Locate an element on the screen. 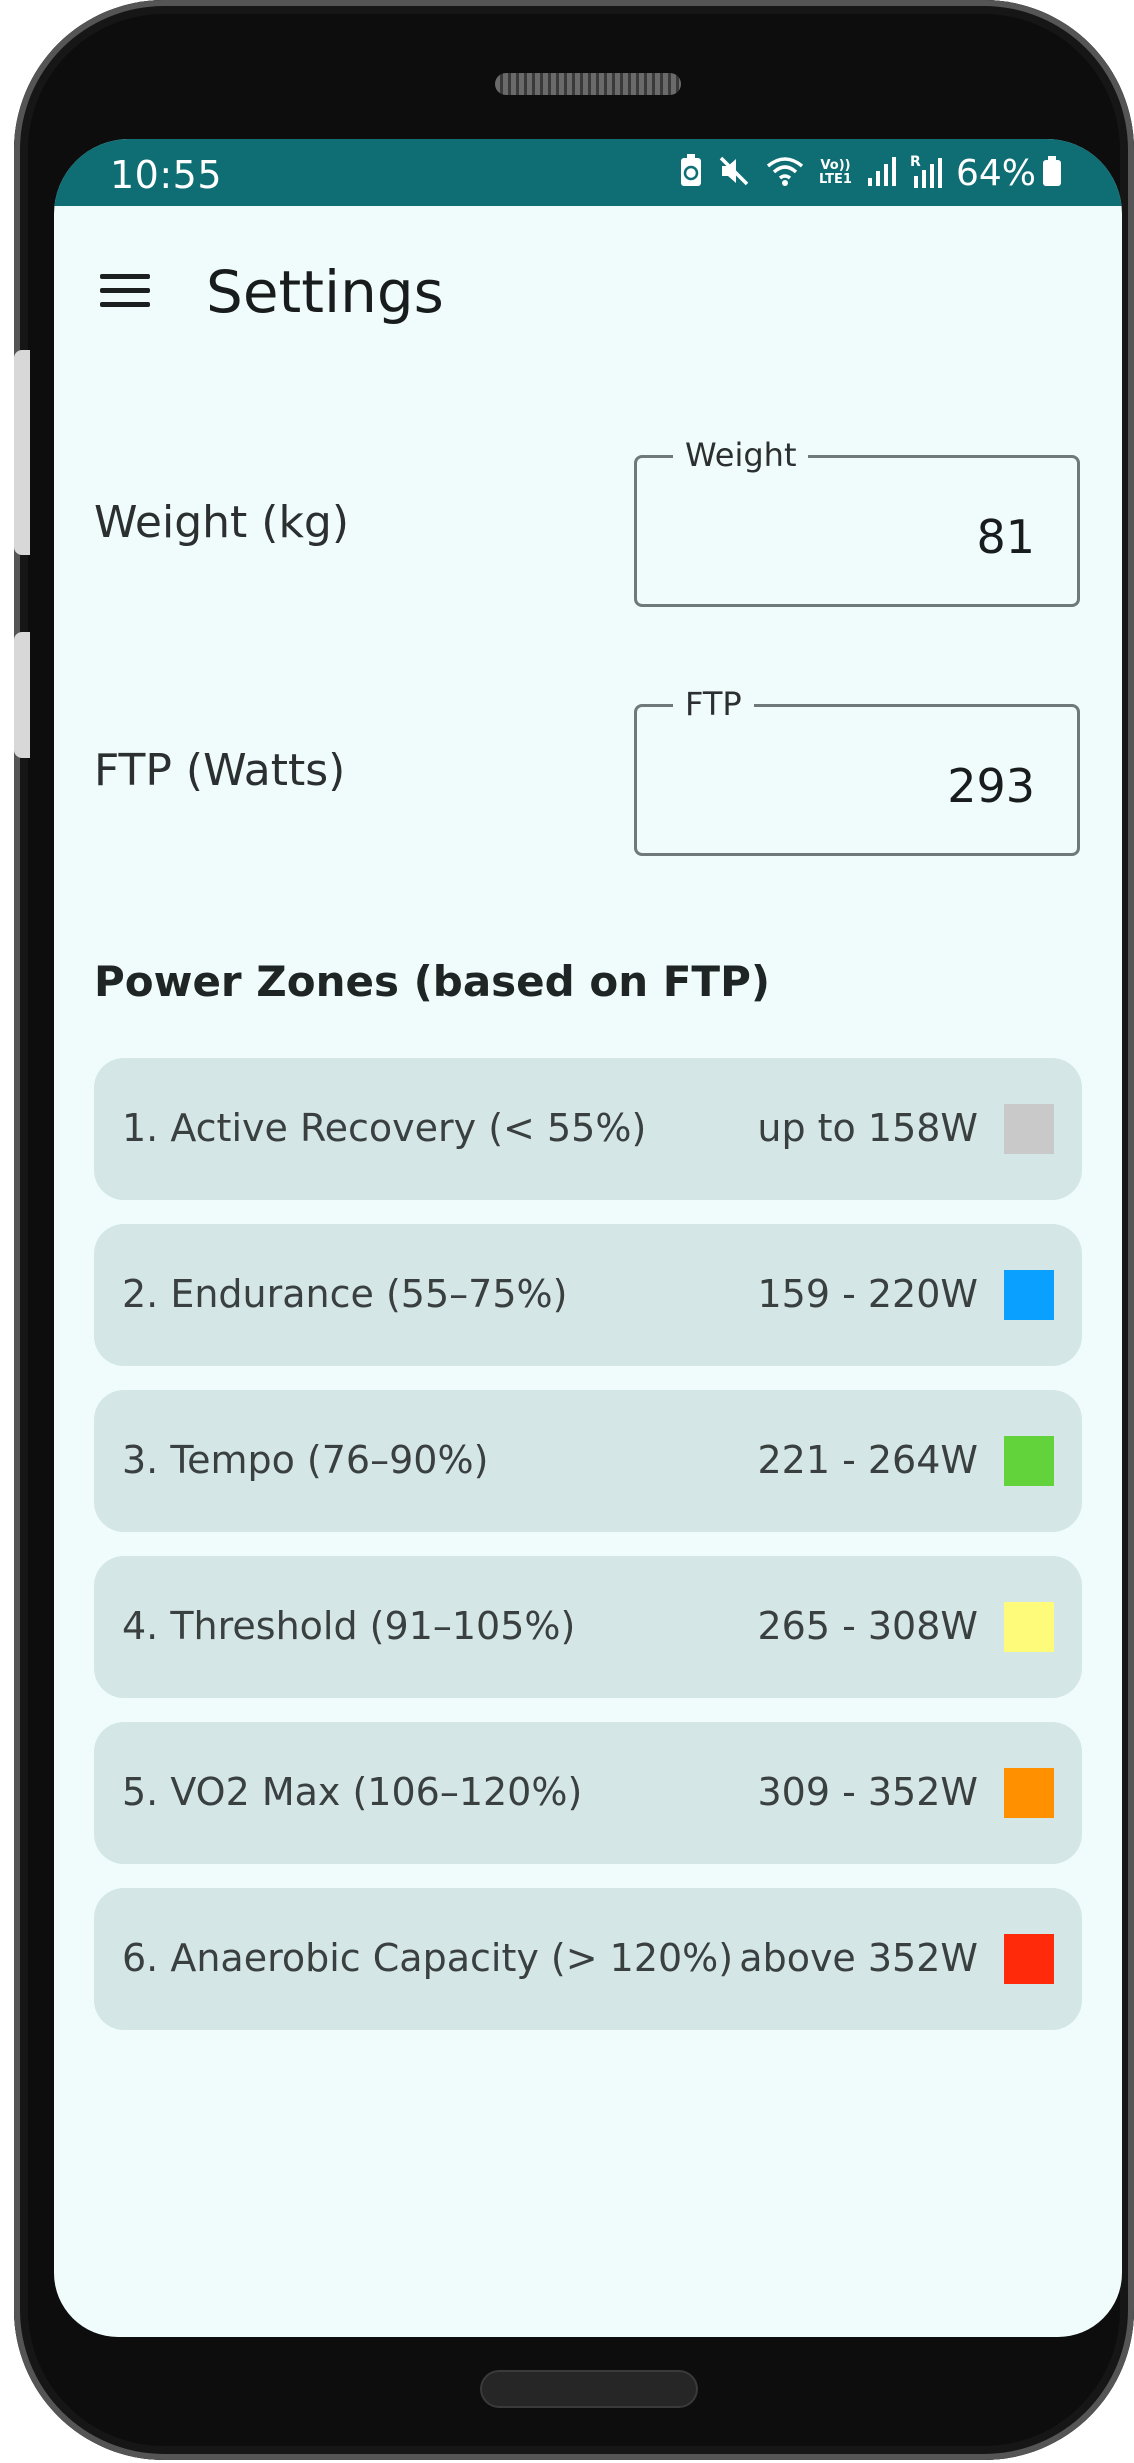 The height and width of the screenshot is (2463, 1134). page-title: Settings is located at coordinates (325, 292).